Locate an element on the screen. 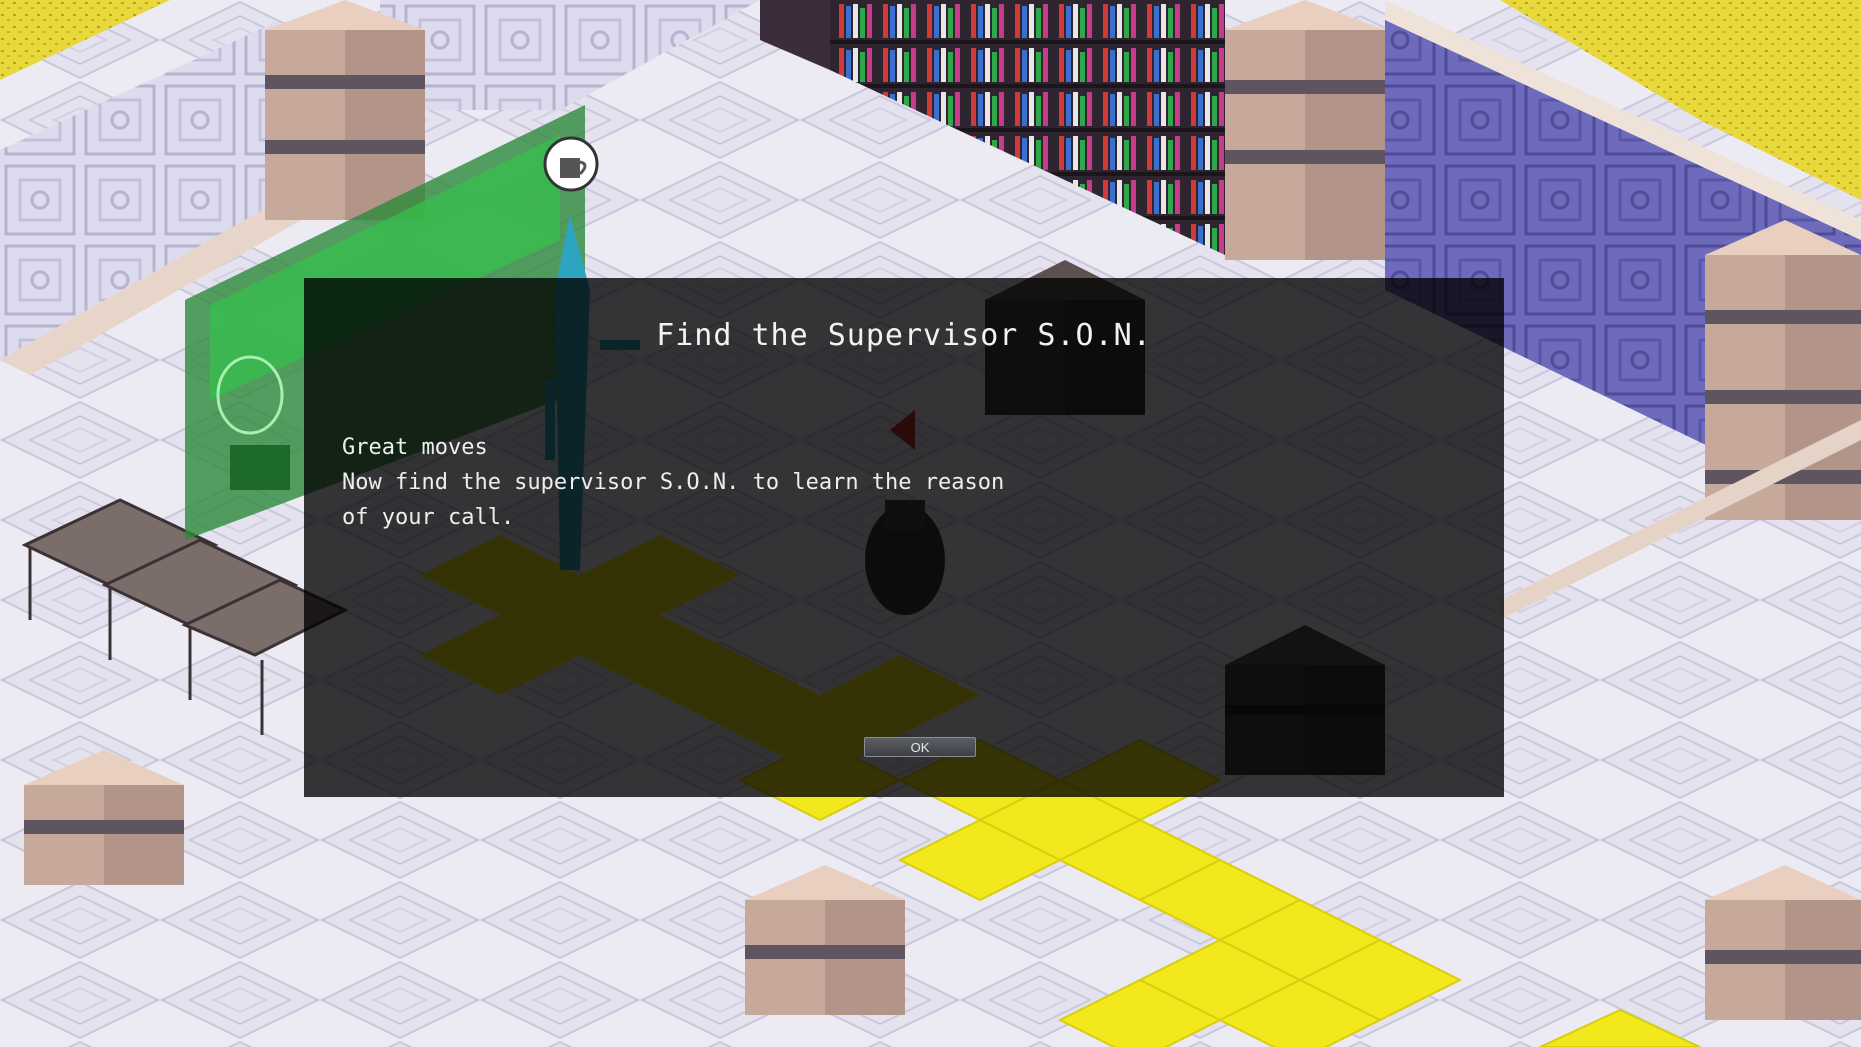 The height and width of the screenshot is (1047, 1861). coffee-cup-icon is located at coordinates (571, 164).